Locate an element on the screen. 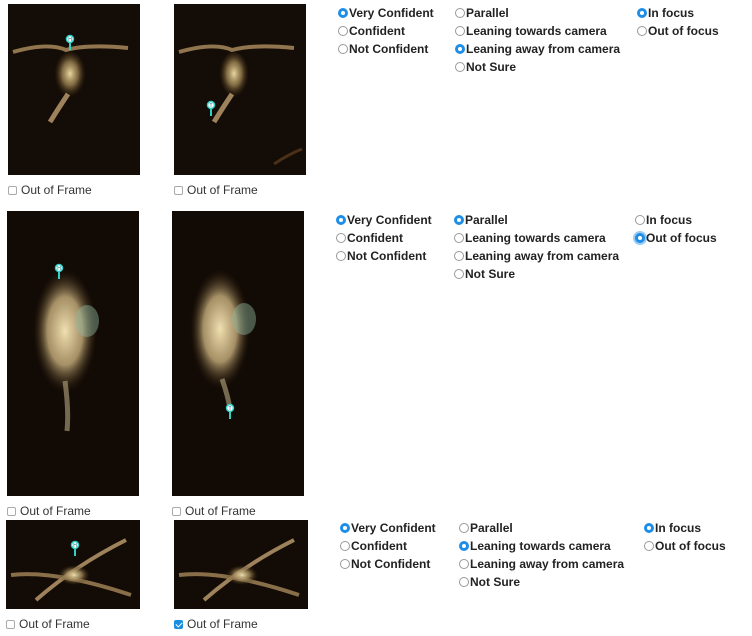 Image resolution: width=752 pixels, height=636 pixels. cell-image-right is located at coordinates (241, 564).